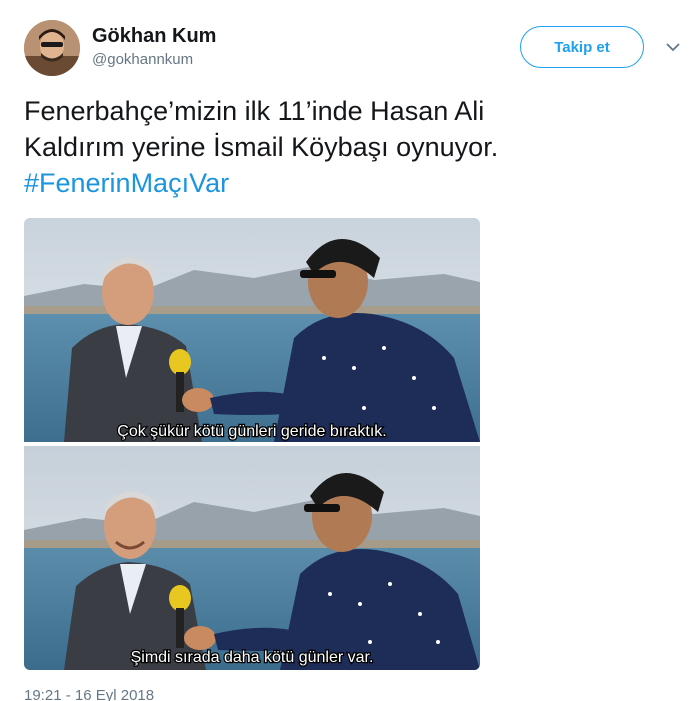 The width and height of the screenshot is (700, 701). Describe the element at coordinates (261, 147) in the screenshot. I see `tweet-text-line-2: Kaldırım yerine İsmail Köybaşı oynuyor.` at that location.